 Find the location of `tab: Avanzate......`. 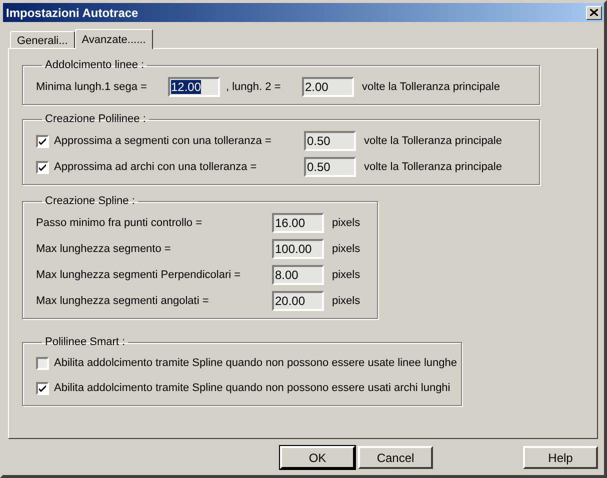

tab: Avanzate...... is located at coordinates (113, 39).